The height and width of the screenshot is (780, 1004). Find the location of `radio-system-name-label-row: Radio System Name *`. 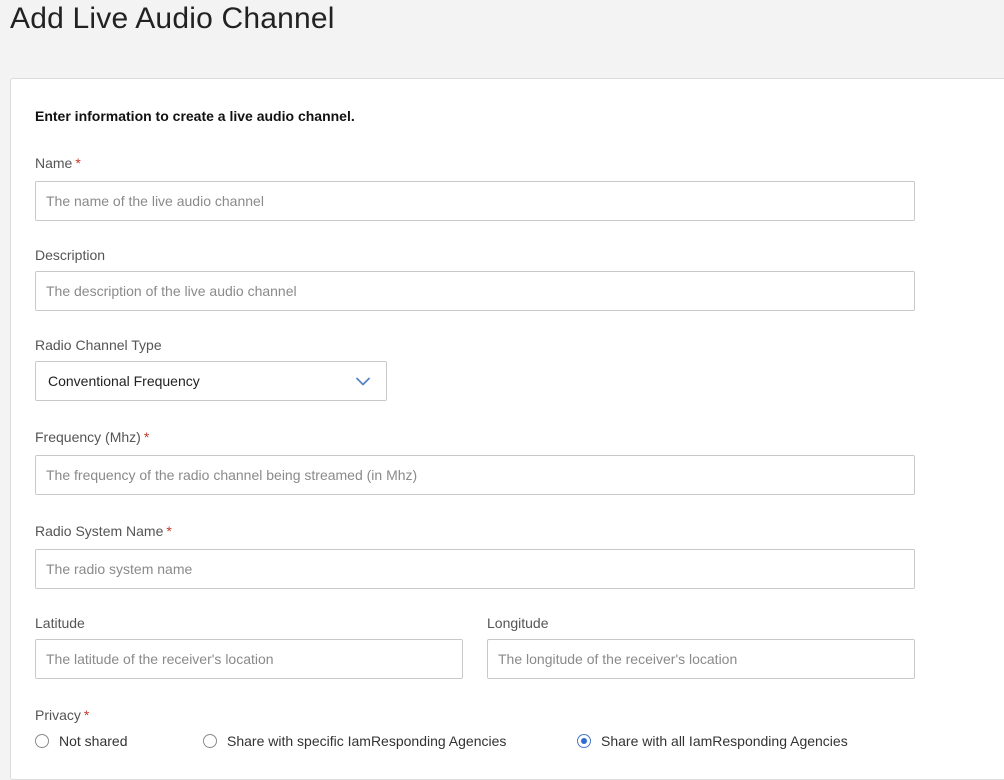

radio-system-name-label-row: Radio System Name * is located at coordinates (103, 531).